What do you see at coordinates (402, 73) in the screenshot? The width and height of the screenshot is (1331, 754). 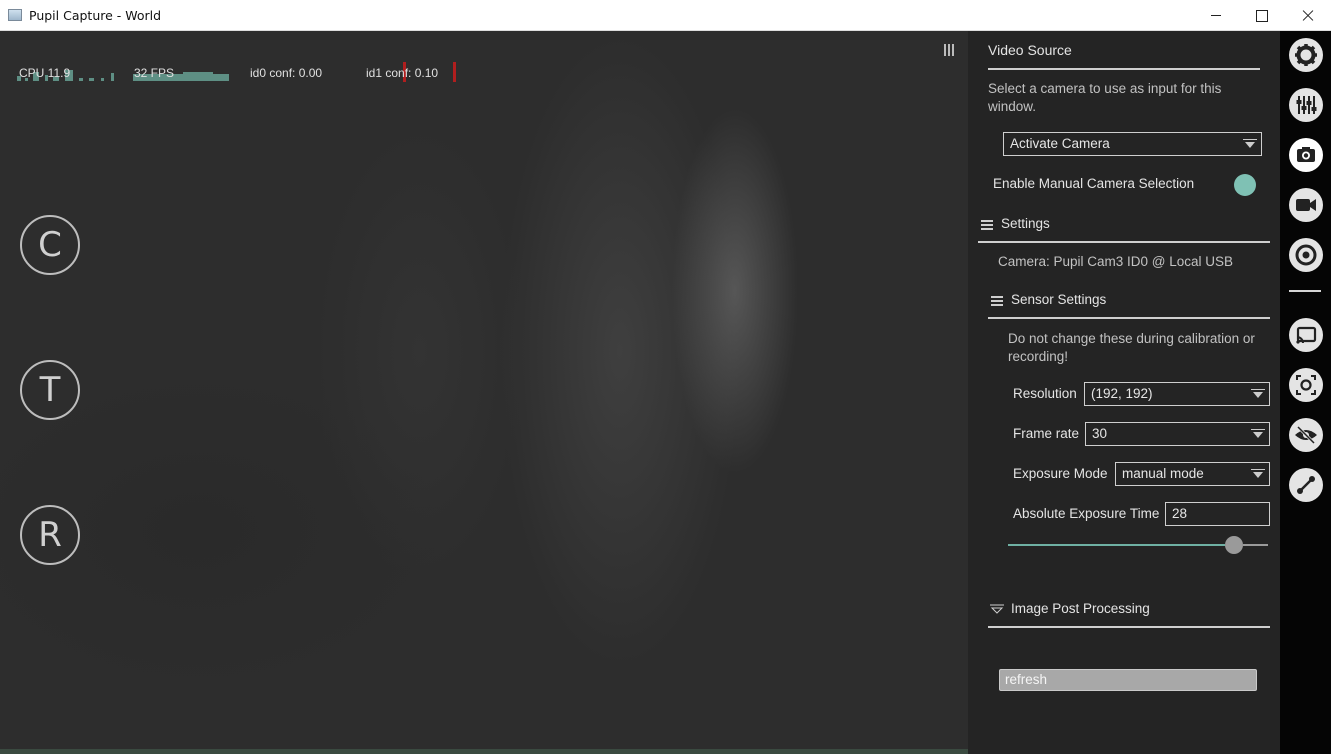 I see `id1-confidence: id1 conf: 0.10` at bounding box center [402, 73].